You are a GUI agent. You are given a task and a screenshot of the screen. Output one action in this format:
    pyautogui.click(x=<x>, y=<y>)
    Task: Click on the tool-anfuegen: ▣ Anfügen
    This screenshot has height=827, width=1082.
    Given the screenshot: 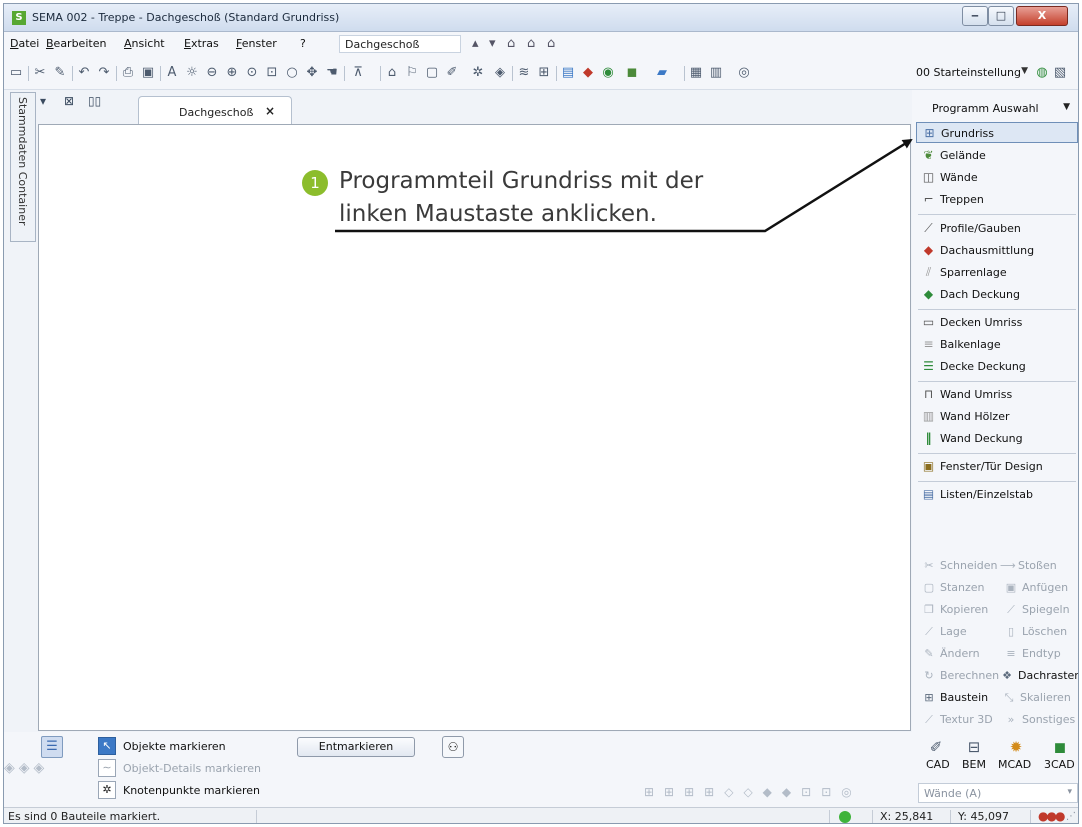 What is the action you would take?
    pyautogui.click(x=1036, y=587)
    